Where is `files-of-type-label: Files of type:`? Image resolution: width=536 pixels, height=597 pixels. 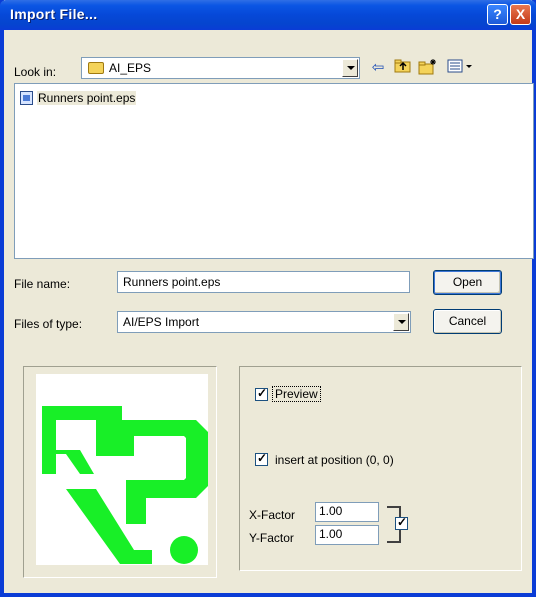
files-of-type-label: Files of type: is located at coordinates (48, 324).